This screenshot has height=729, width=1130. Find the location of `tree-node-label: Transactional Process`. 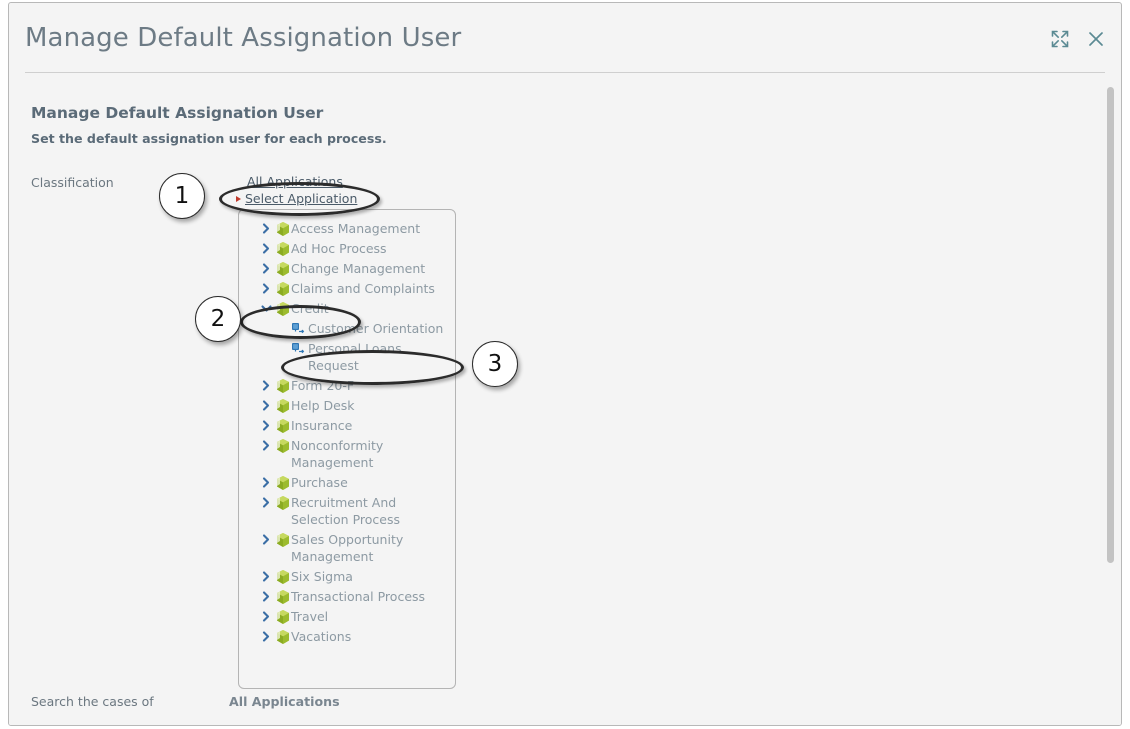

tree-node-label: Transactional Process is located at coordinates (358, 596).